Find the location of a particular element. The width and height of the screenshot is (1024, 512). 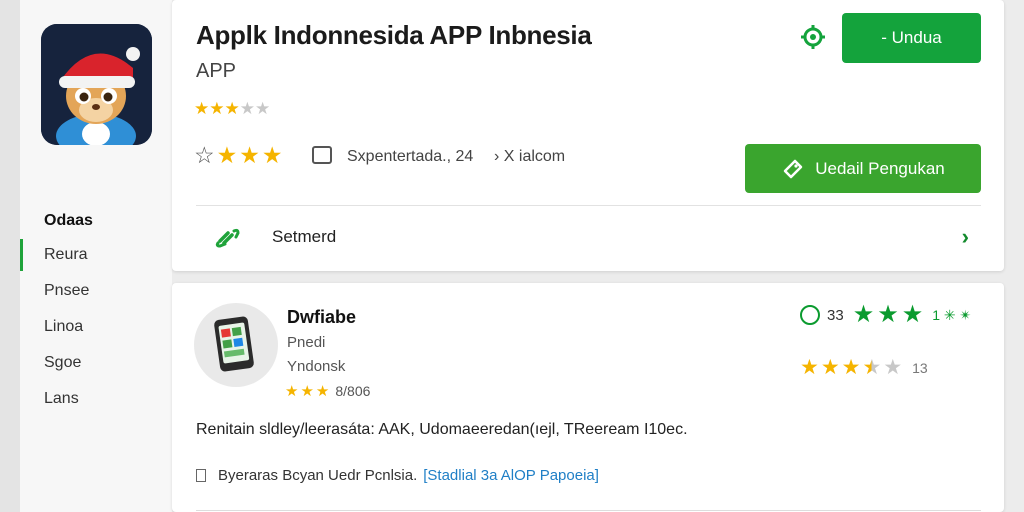

app-rating-stars: ★ ★ ★ ★ ★ is located at coordinates (232, 108).